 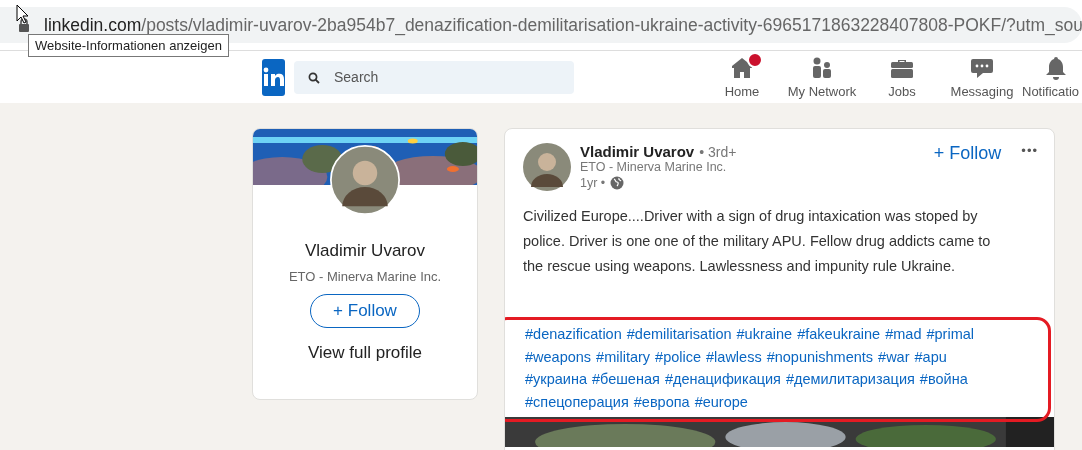 I want to click on hashtag-link: #европа, so click(x=661, y=401).